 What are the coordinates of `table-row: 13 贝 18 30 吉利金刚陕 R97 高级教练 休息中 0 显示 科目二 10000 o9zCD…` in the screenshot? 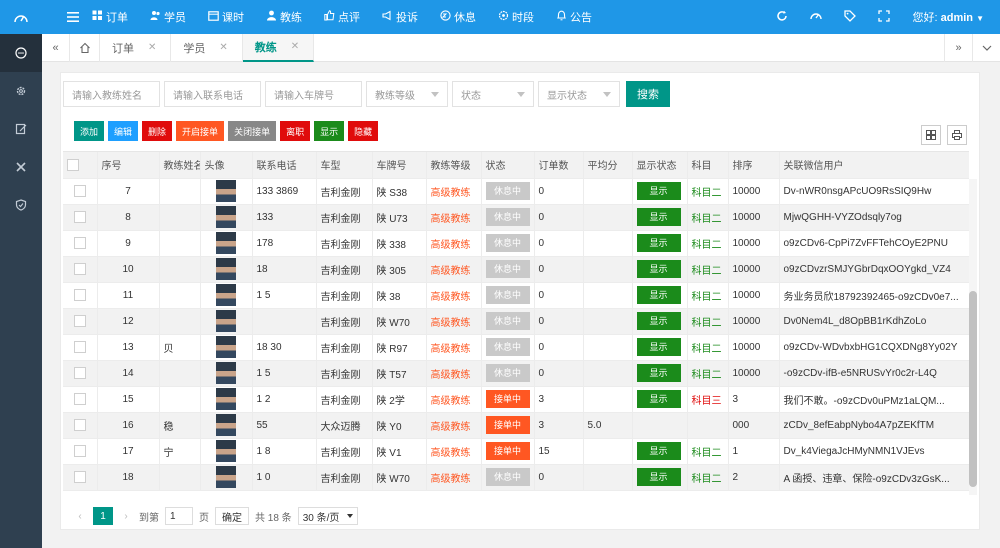 It's located at (516, 347).